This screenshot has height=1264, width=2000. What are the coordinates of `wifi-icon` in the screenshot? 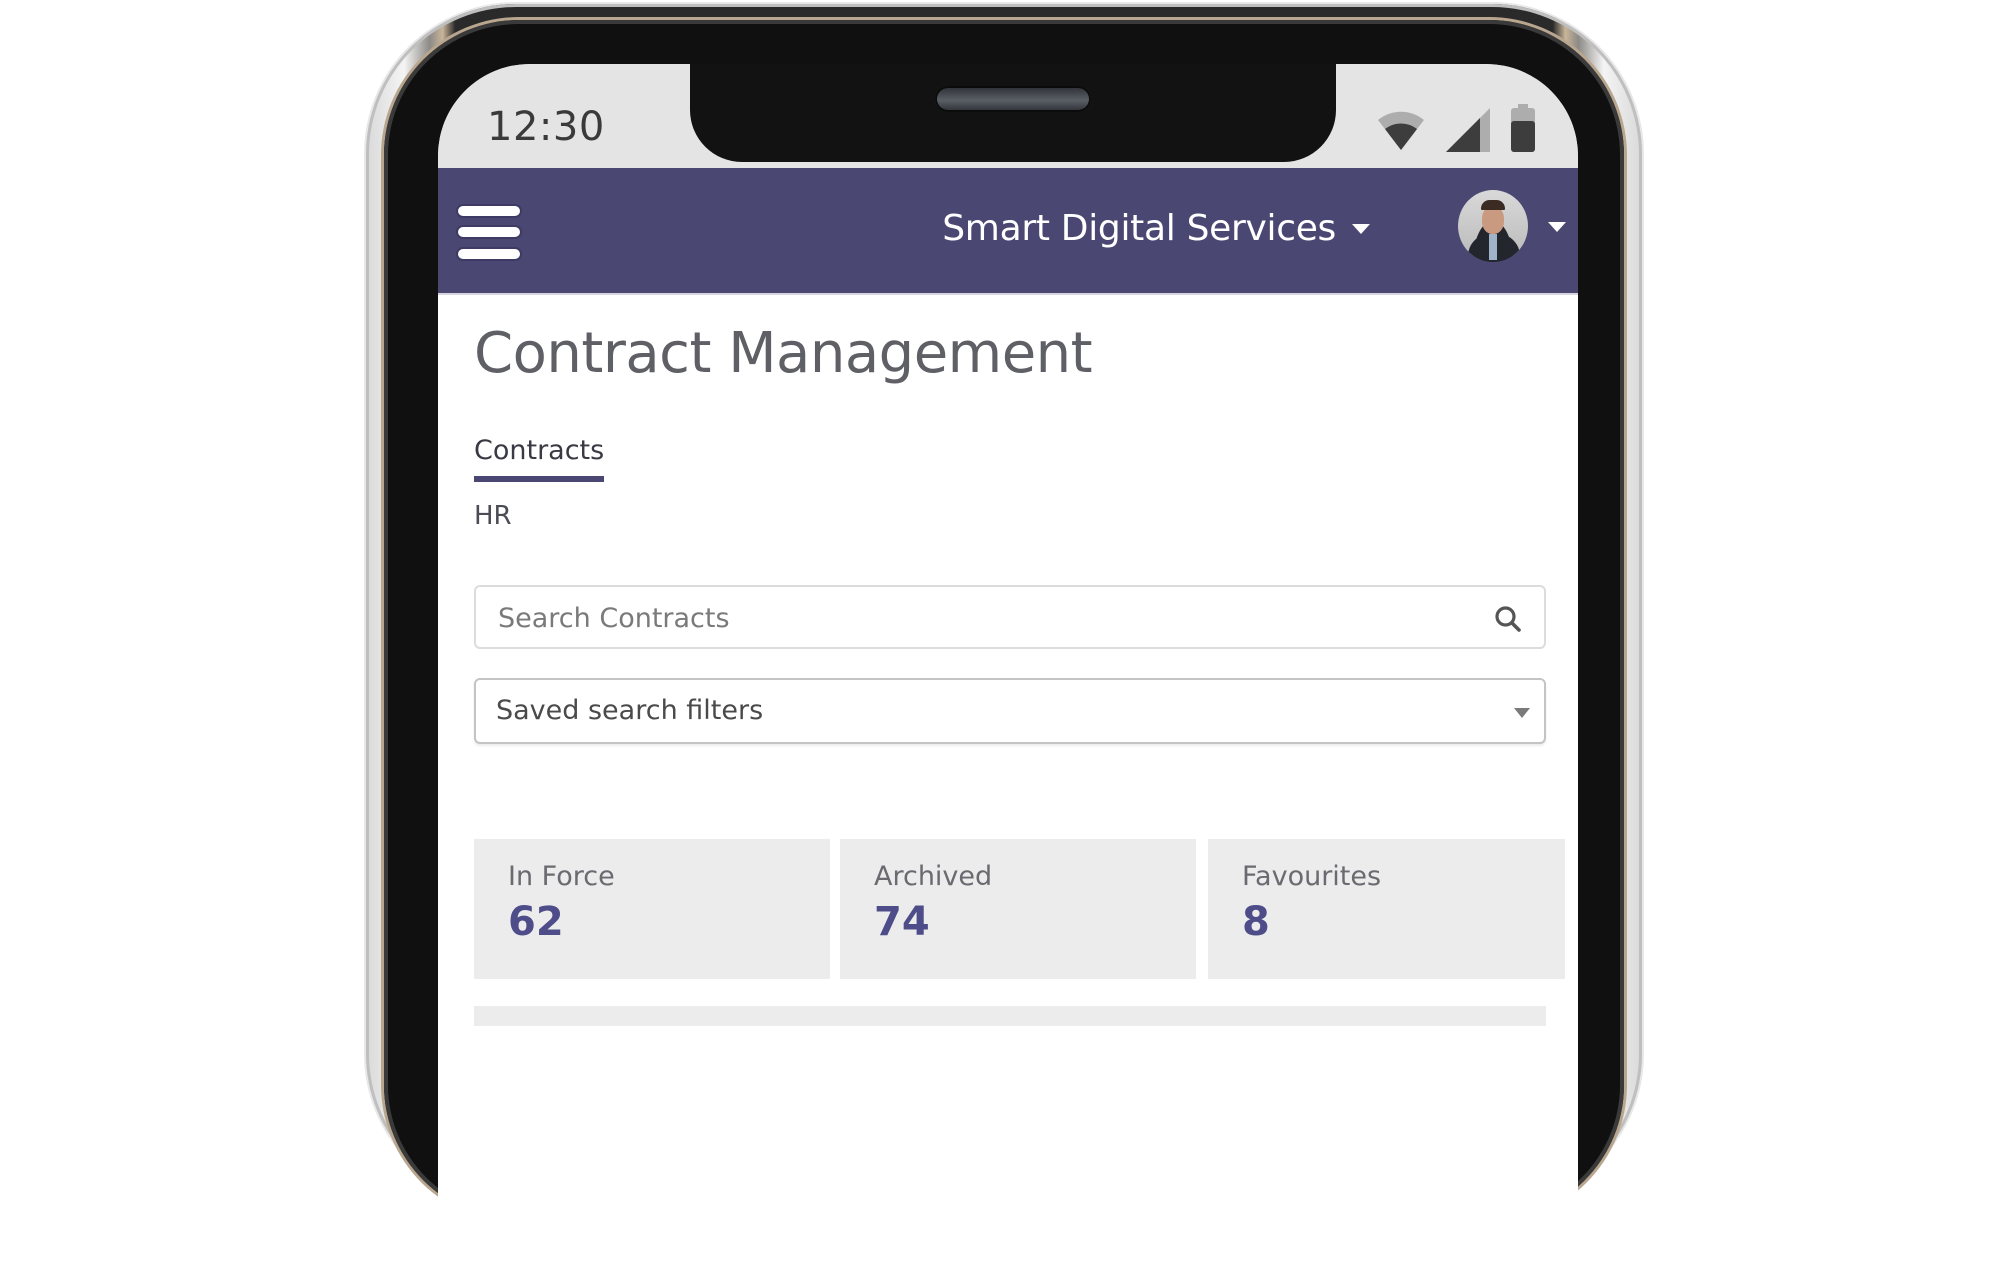 It's located at (1401, 130).